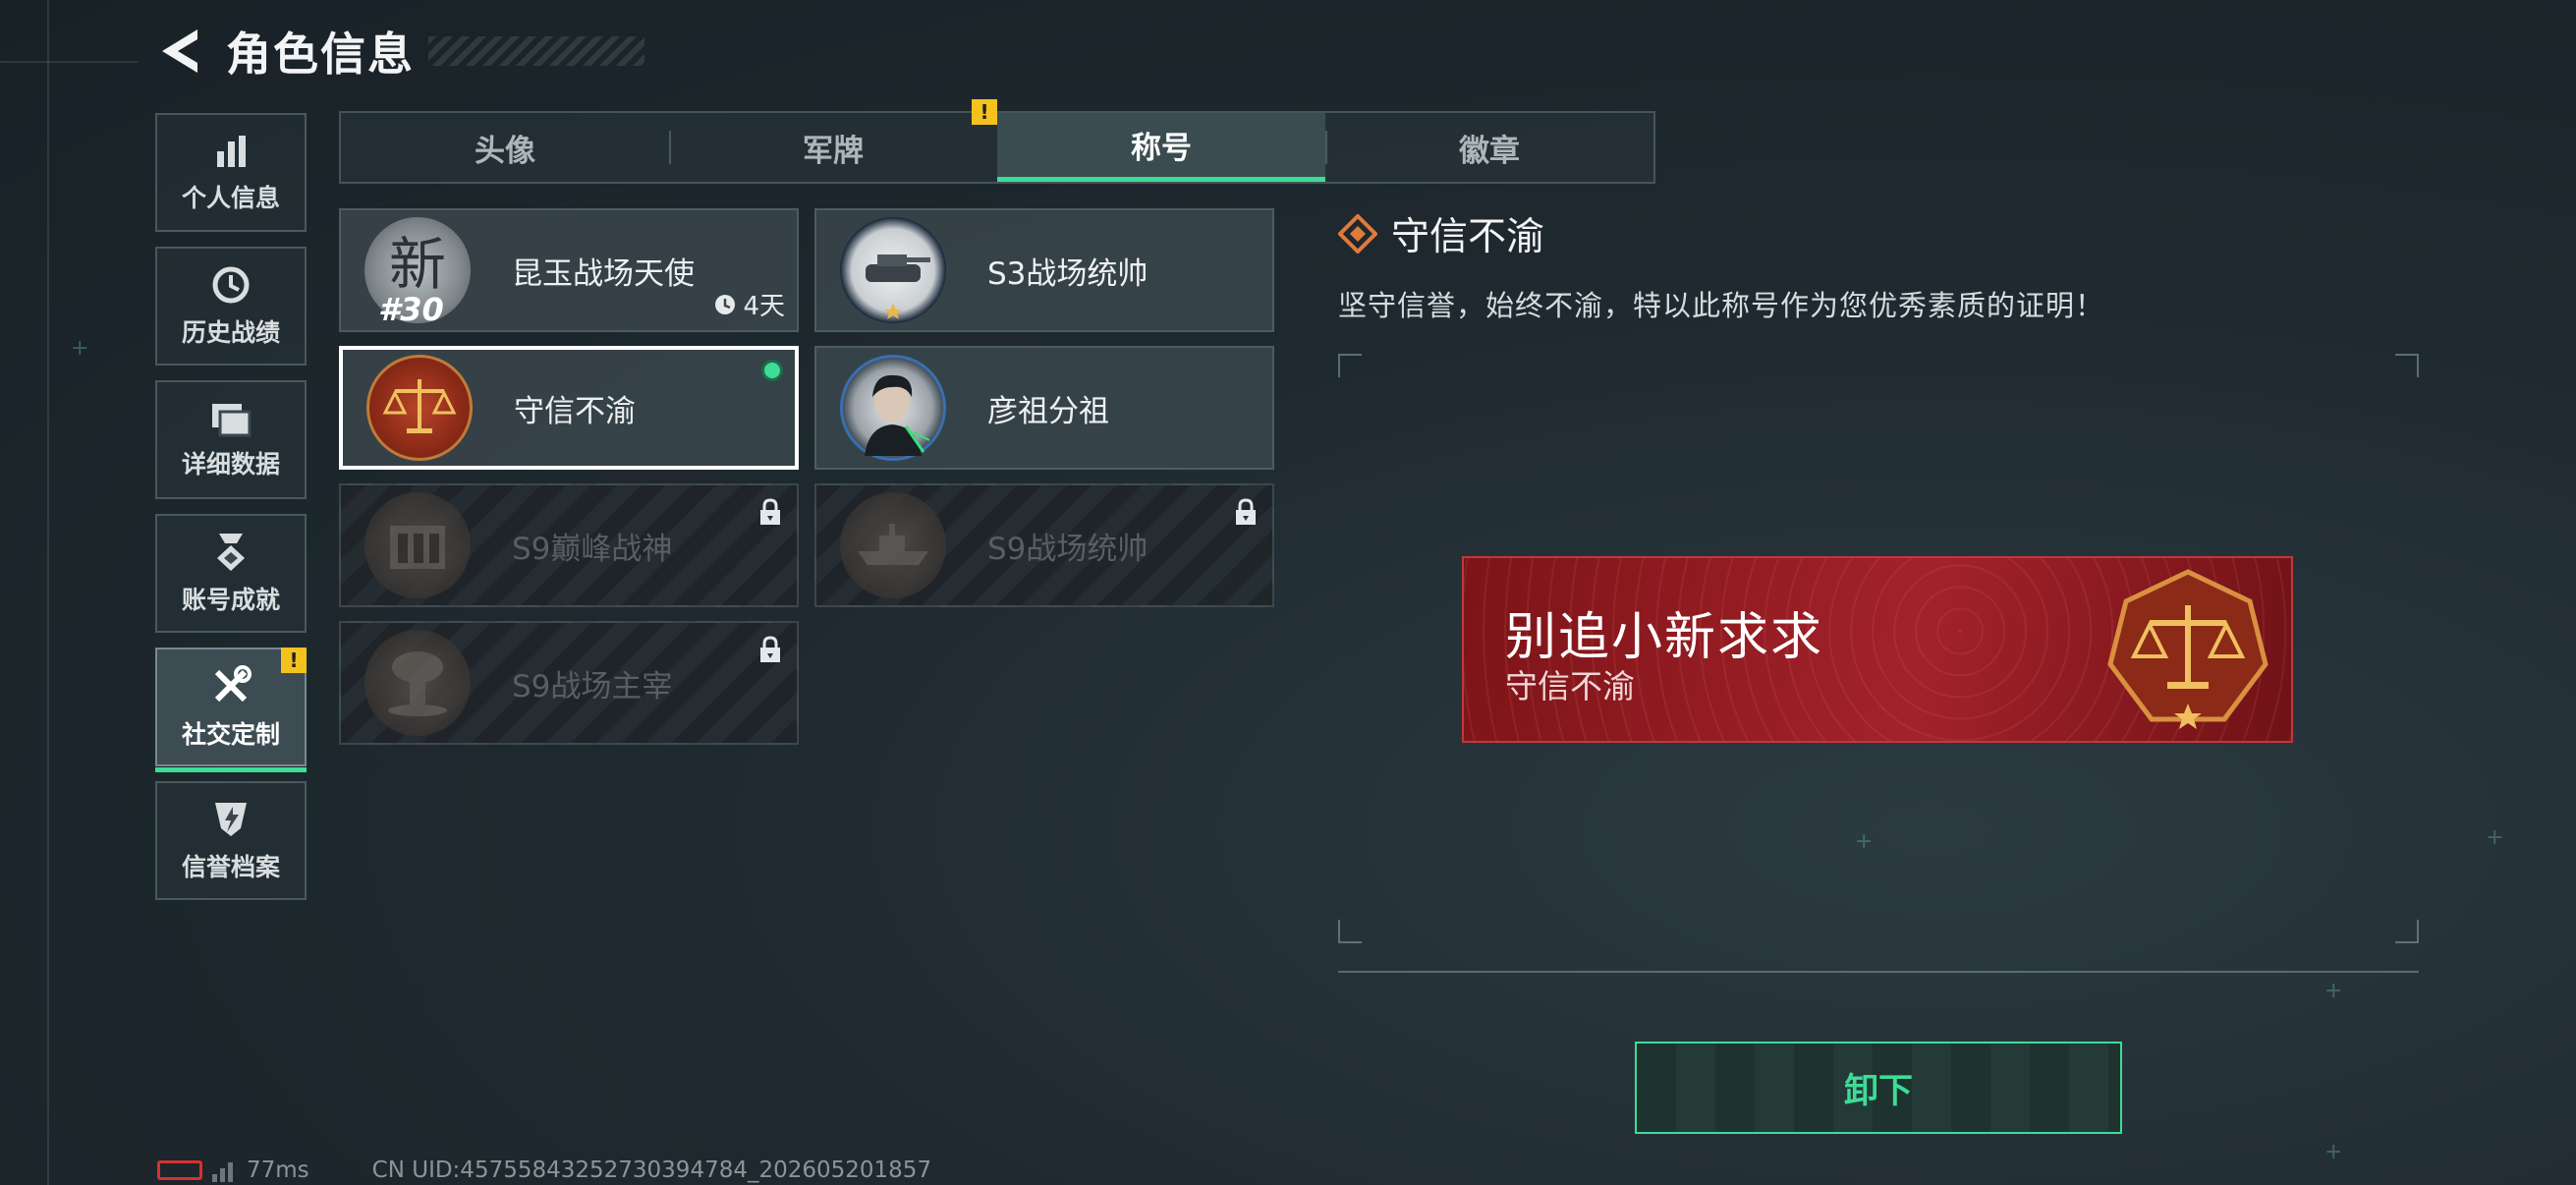  I want to click on bar-chart-icon, so click(231, 151).